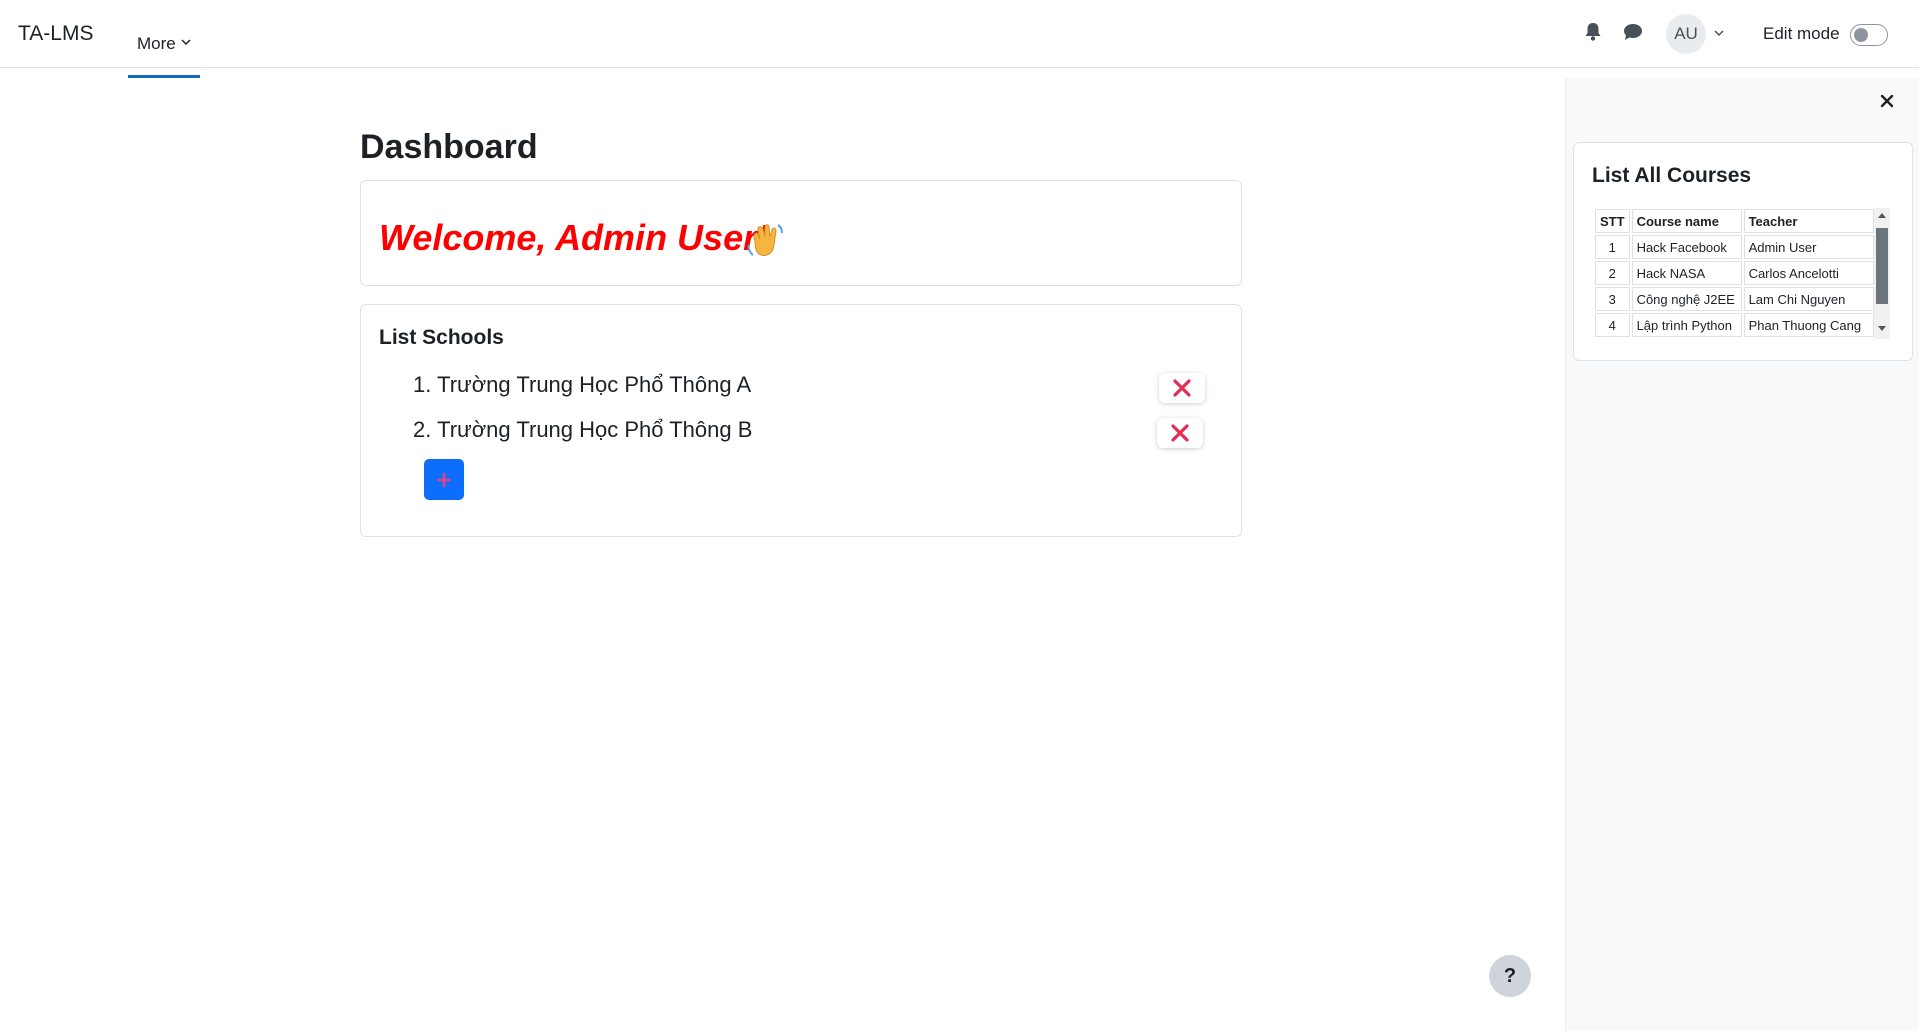 This screenshot has height=1031, width=1919. What do you see at coordinates (1861, 35) in the screenshot?
I see `toggle-knob` at bounding box center [1861, 35].